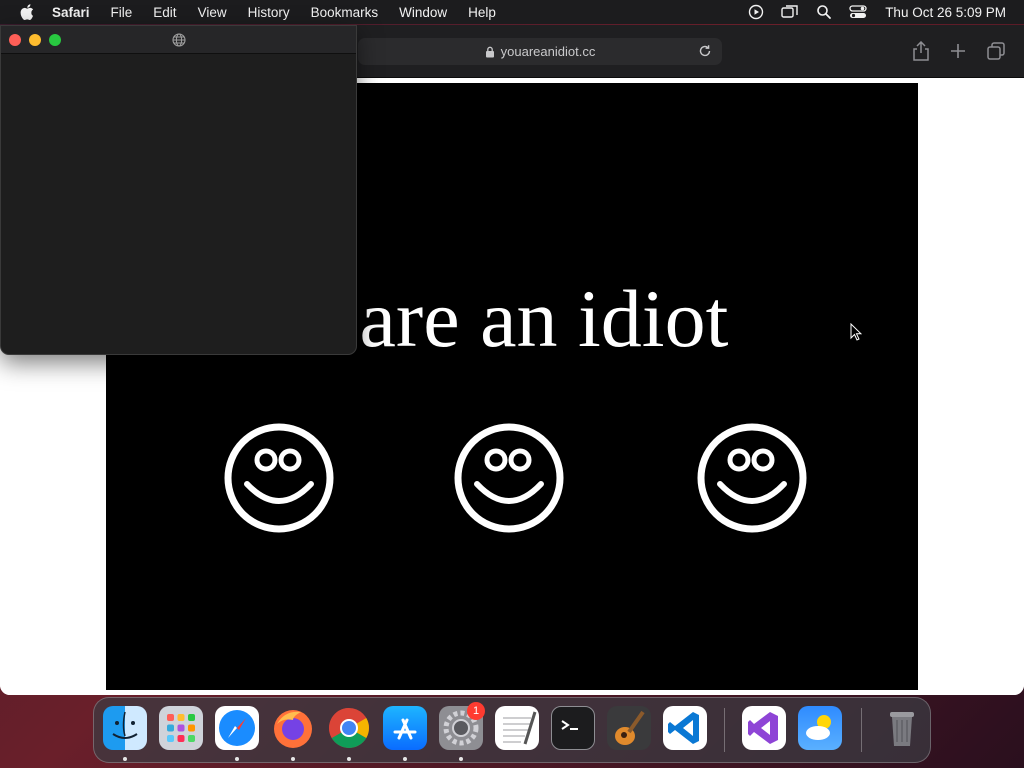 The image size is (1024, 768). I want to click on dock: 1, so click(512, 730).